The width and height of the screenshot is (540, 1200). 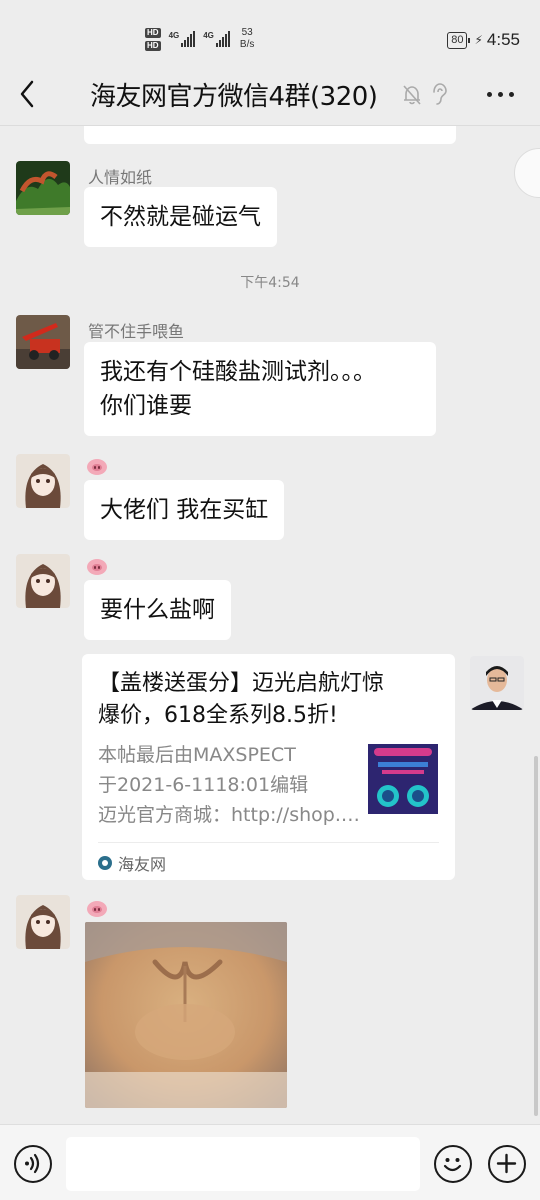 I want to click on card-title: 【盖楼送蛋分】迈光启航灯惊 爆价，618全系列8.5折!, so click(x=241, y=699).